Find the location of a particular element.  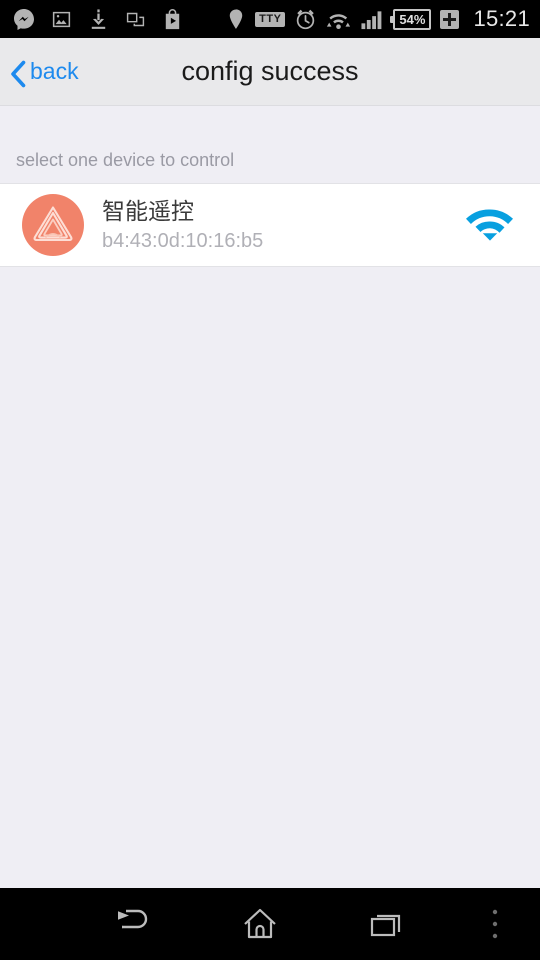

section-hint: select one device to control is located at coordinates (125, 160).